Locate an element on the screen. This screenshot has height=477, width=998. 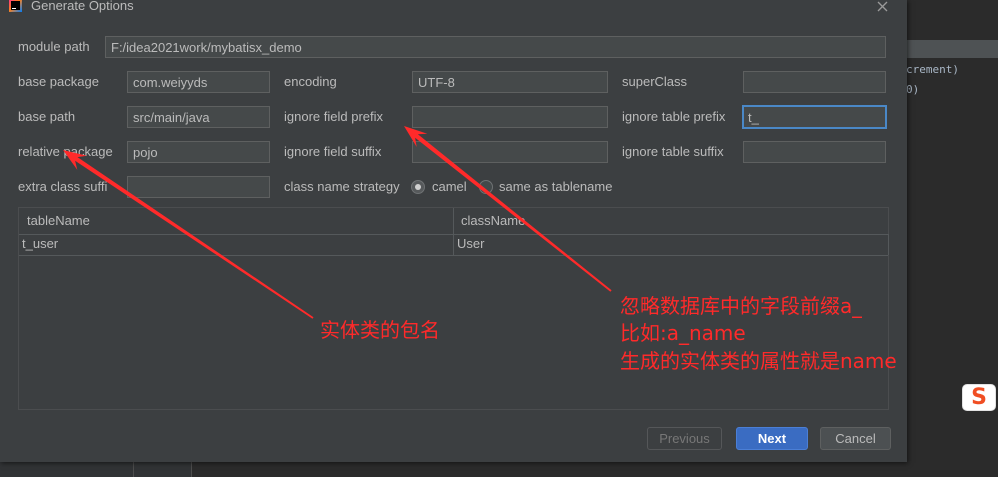
dialog-title: Generate Options is located at coordinates (82, 6).